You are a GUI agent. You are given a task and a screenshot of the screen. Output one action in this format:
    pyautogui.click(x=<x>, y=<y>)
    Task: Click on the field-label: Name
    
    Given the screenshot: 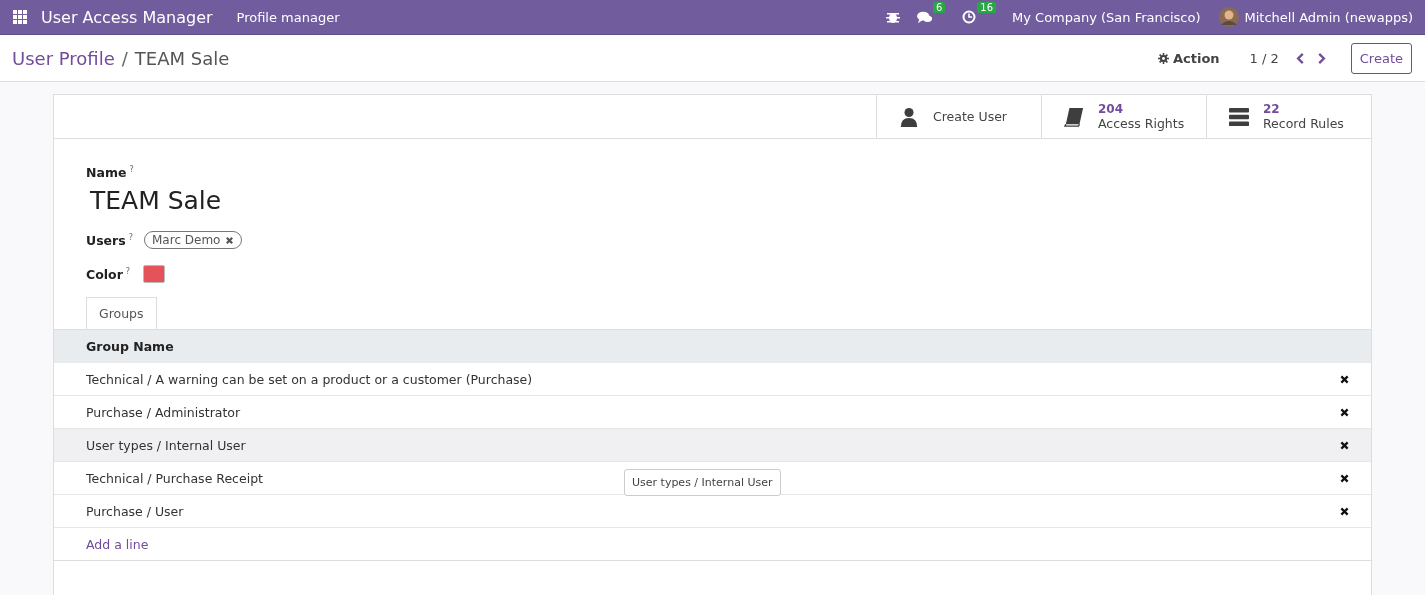 What is the action you would take?
    pyautogui.click(x=106, y=172)
    